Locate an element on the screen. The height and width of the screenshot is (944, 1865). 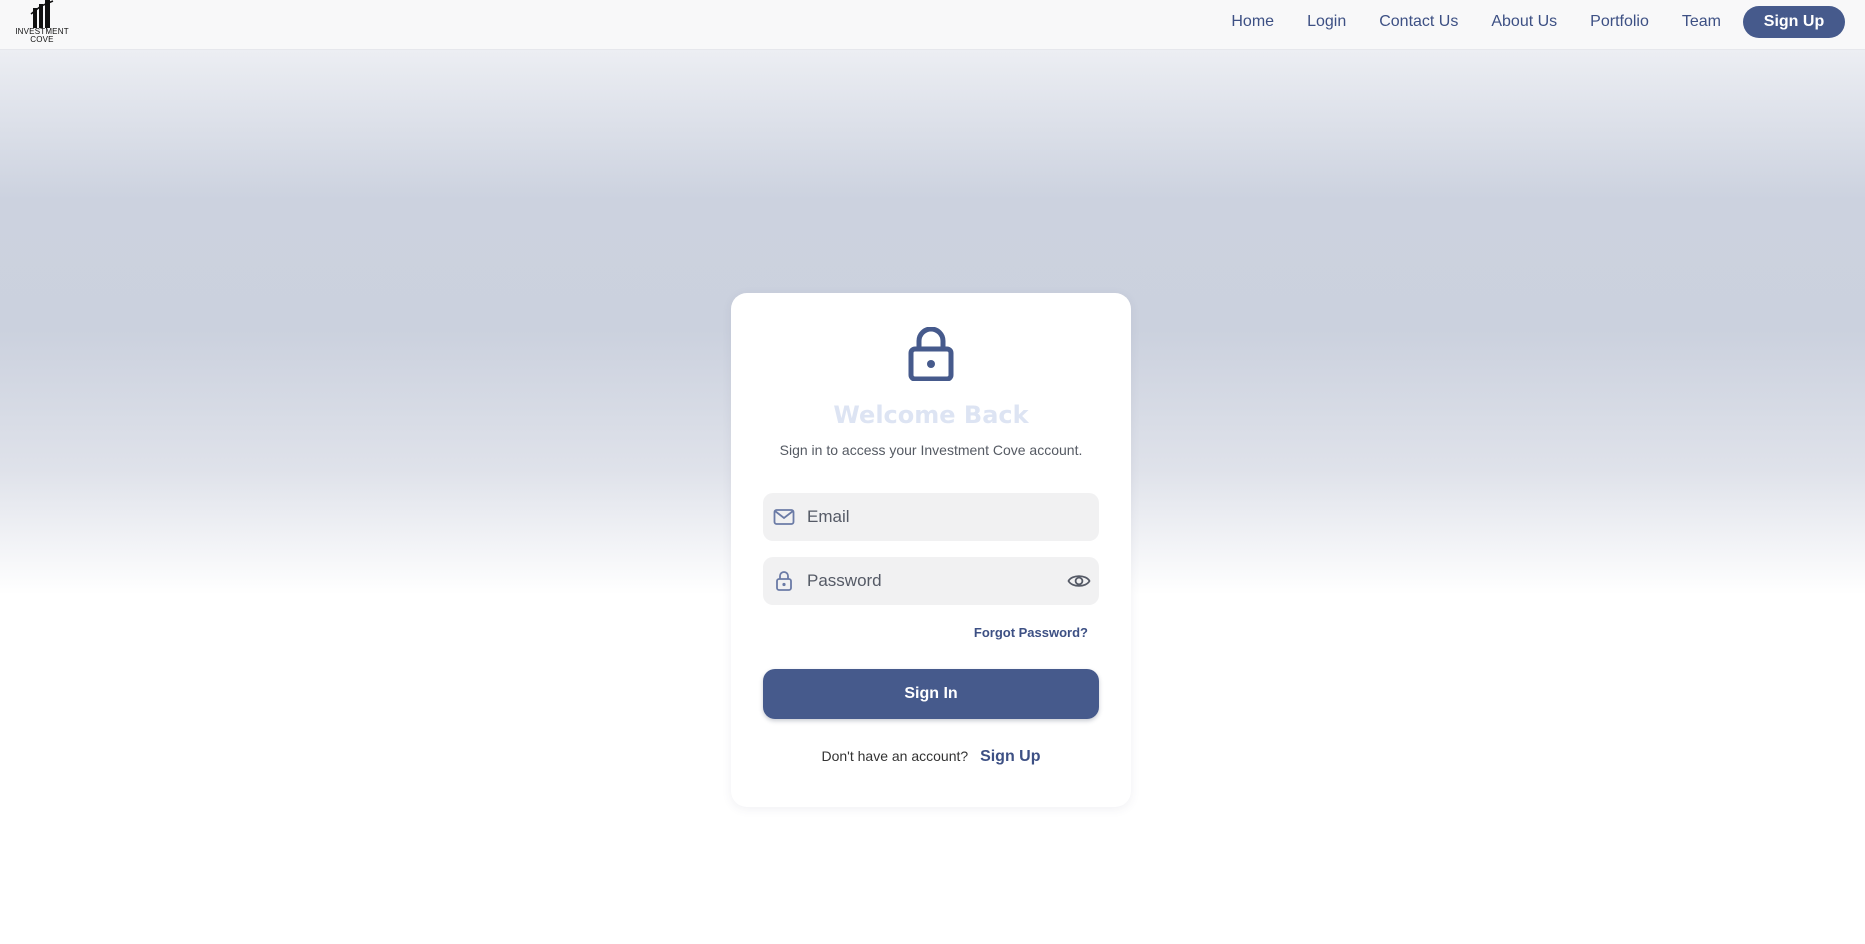
password-field is located at coordinates (931, 581).